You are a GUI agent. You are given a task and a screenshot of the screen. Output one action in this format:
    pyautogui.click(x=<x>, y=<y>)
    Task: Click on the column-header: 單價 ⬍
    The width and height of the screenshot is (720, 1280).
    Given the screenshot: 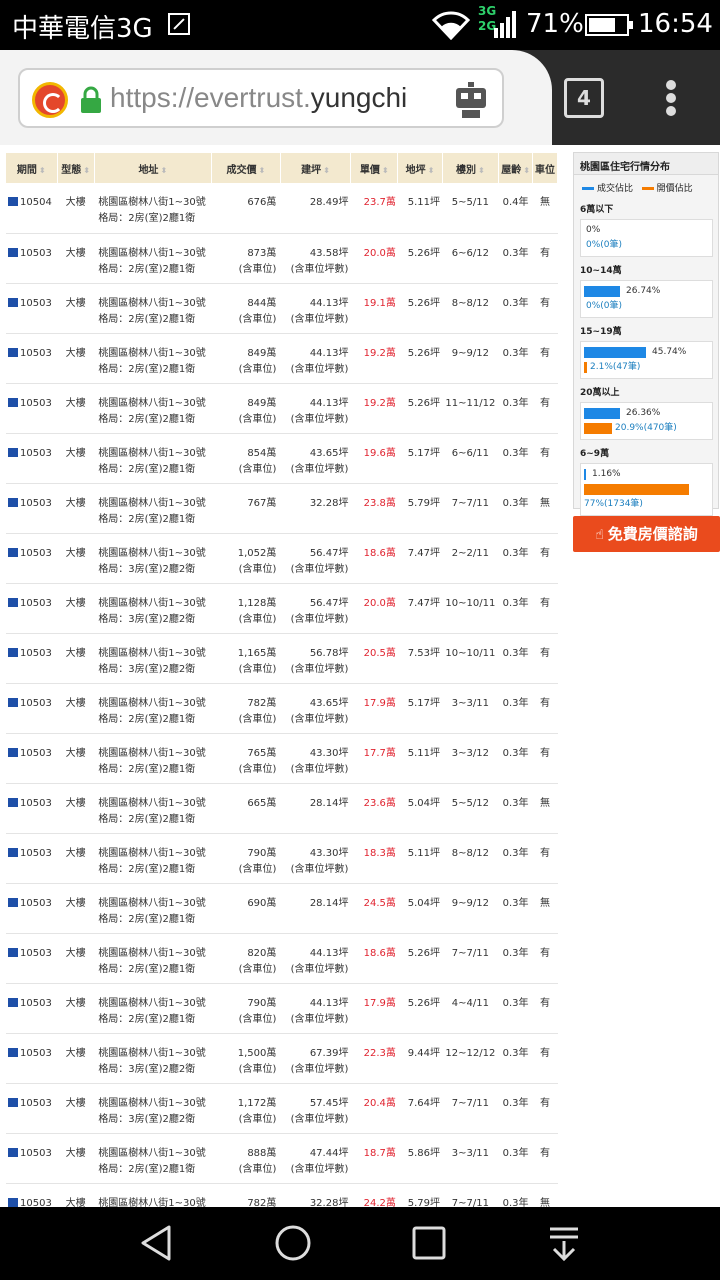 What is the action you would take?
    pyautogui.click(x=374, y=168)
    